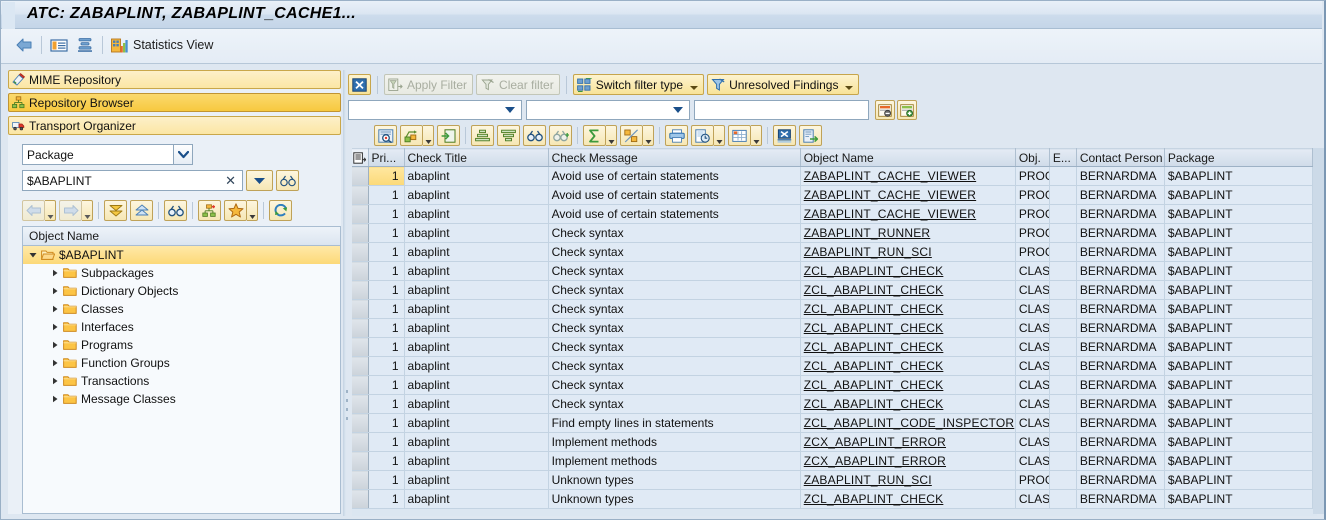  What do you see at coordinates (702, 135) in the screenshot?
I see `print-preview-button` at bounding box center [702, 135].